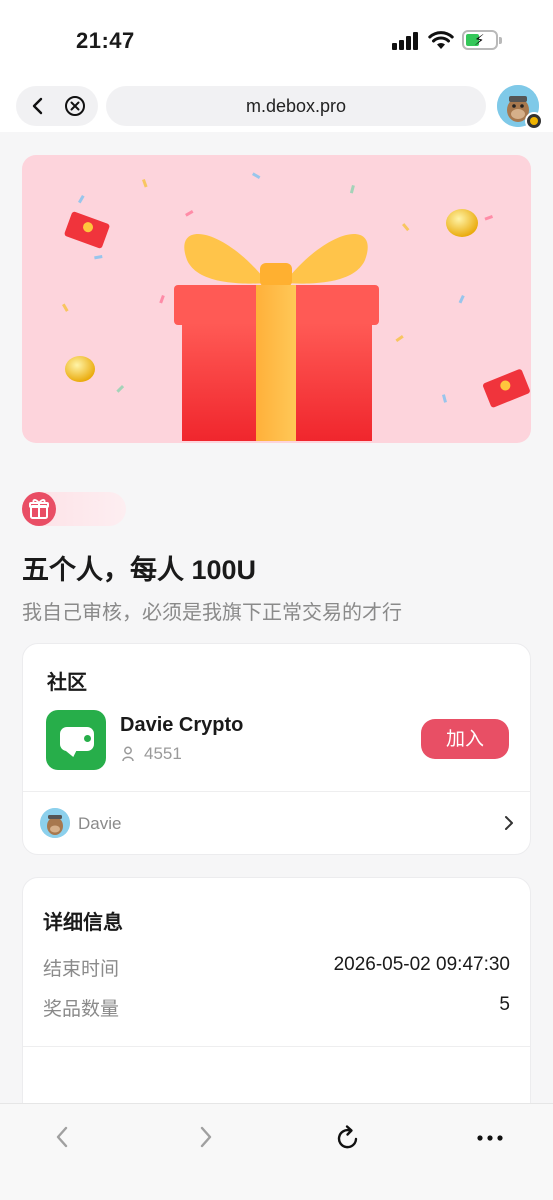 The width and height of the screenshot is (553, 1200). What do you see at coordinates (212, 613) in the screenshot?
I see `giveaway-description: 我自己审核，必须是我旗下正常交易的才行` at bounding box center [212, 613].